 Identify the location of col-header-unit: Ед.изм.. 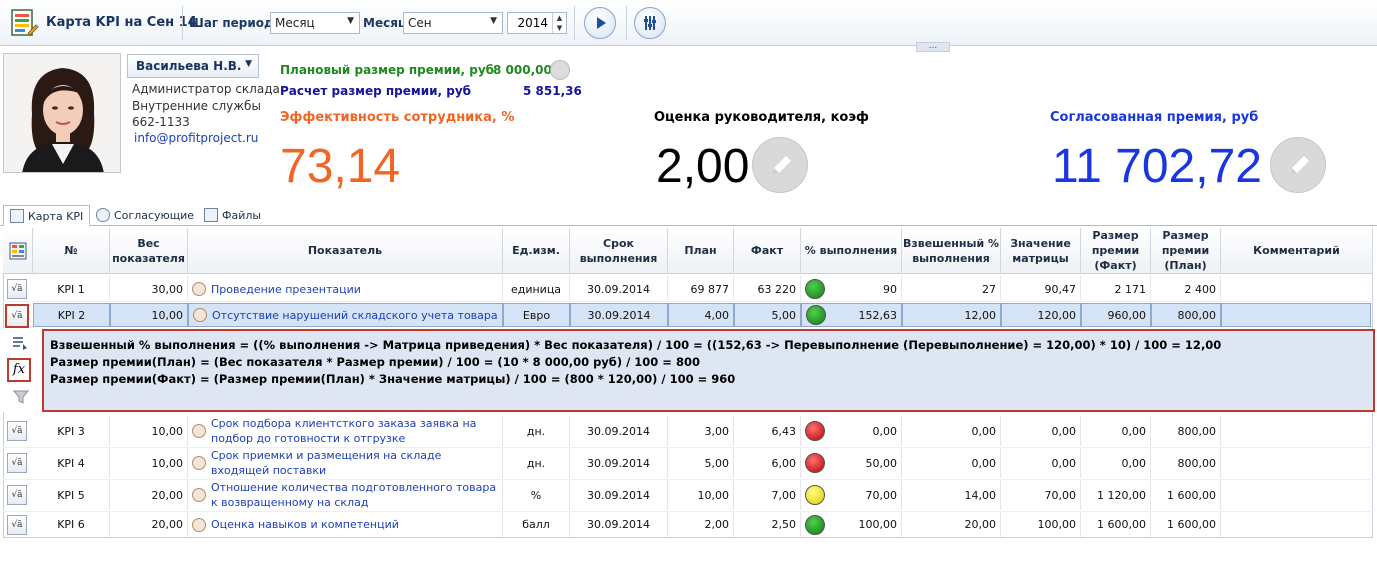
(536, 251).